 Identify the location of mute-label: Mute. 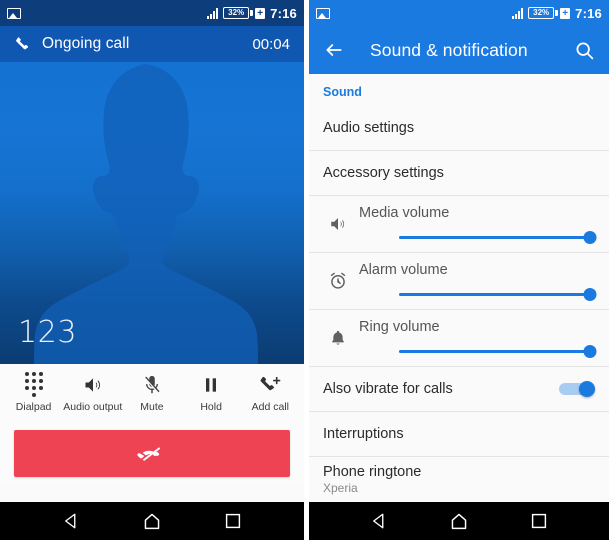
(152, 406).